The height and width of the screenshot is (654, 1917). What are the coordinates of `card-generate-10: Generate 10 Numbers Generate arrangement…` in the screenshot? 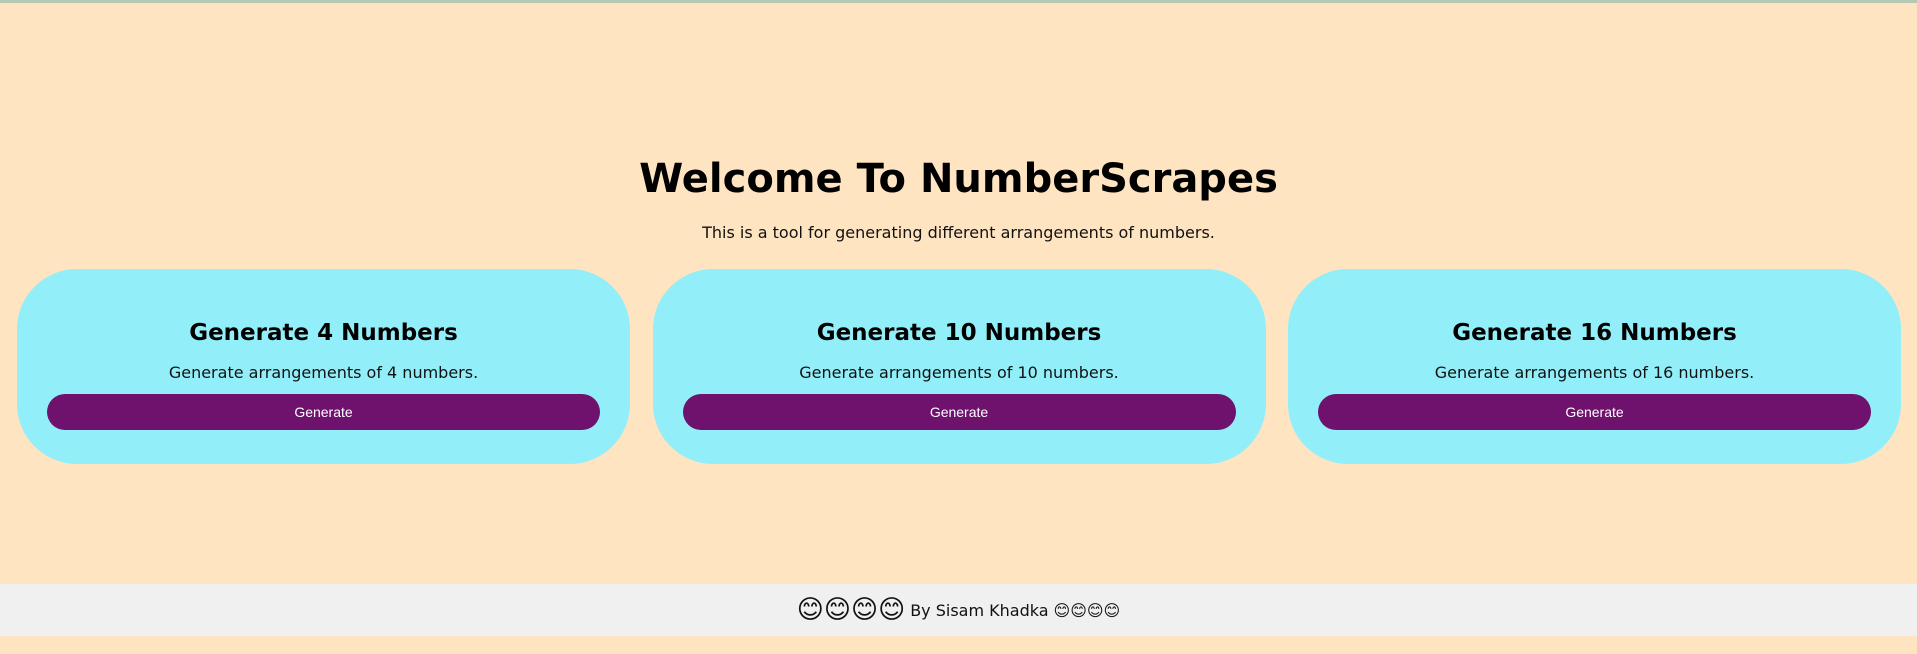 It's located at (959, 366).